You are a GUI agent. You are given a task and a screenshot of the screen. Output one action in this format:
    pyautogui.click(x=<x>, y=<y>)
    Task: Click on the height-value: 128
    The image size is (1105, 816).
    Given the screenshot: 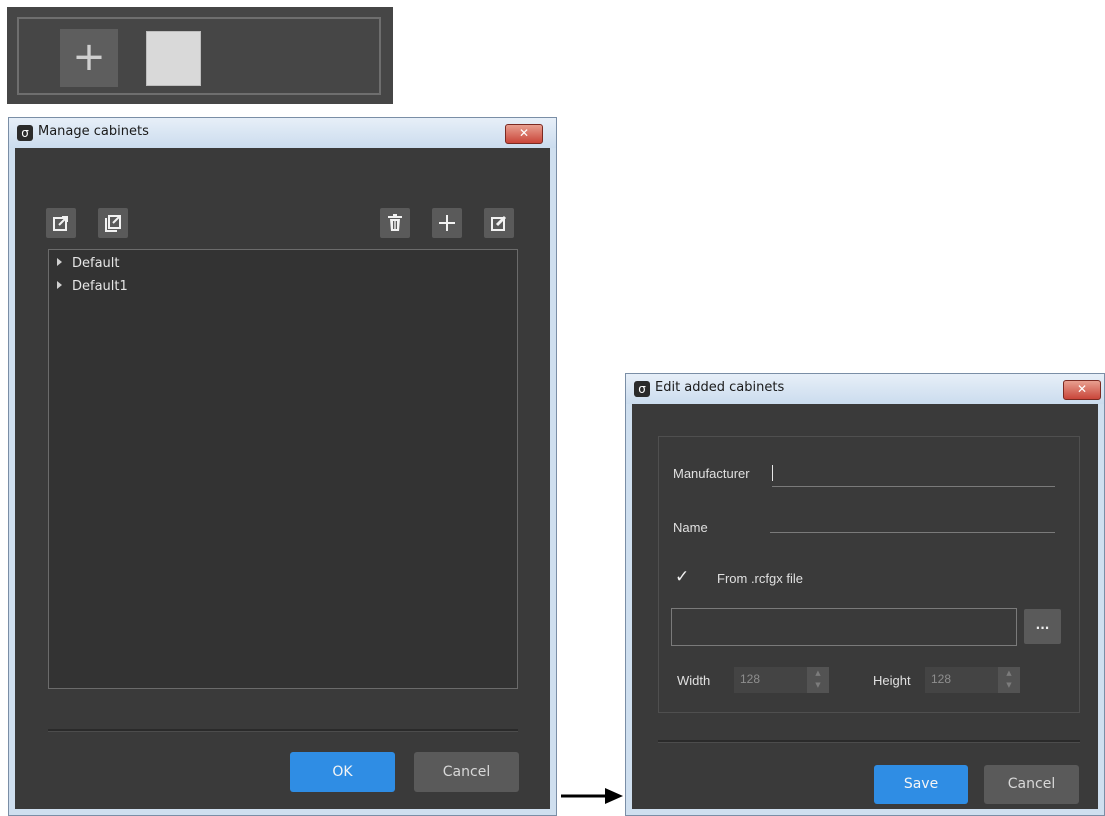 What is the action you would take?
    pyautogui.click(x=941, y=679)
    